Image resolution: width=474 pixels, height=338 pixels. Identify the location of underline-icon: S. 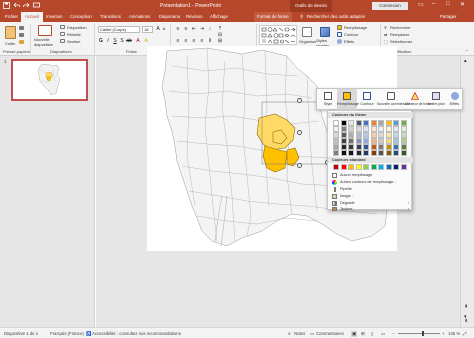
(115, 41).